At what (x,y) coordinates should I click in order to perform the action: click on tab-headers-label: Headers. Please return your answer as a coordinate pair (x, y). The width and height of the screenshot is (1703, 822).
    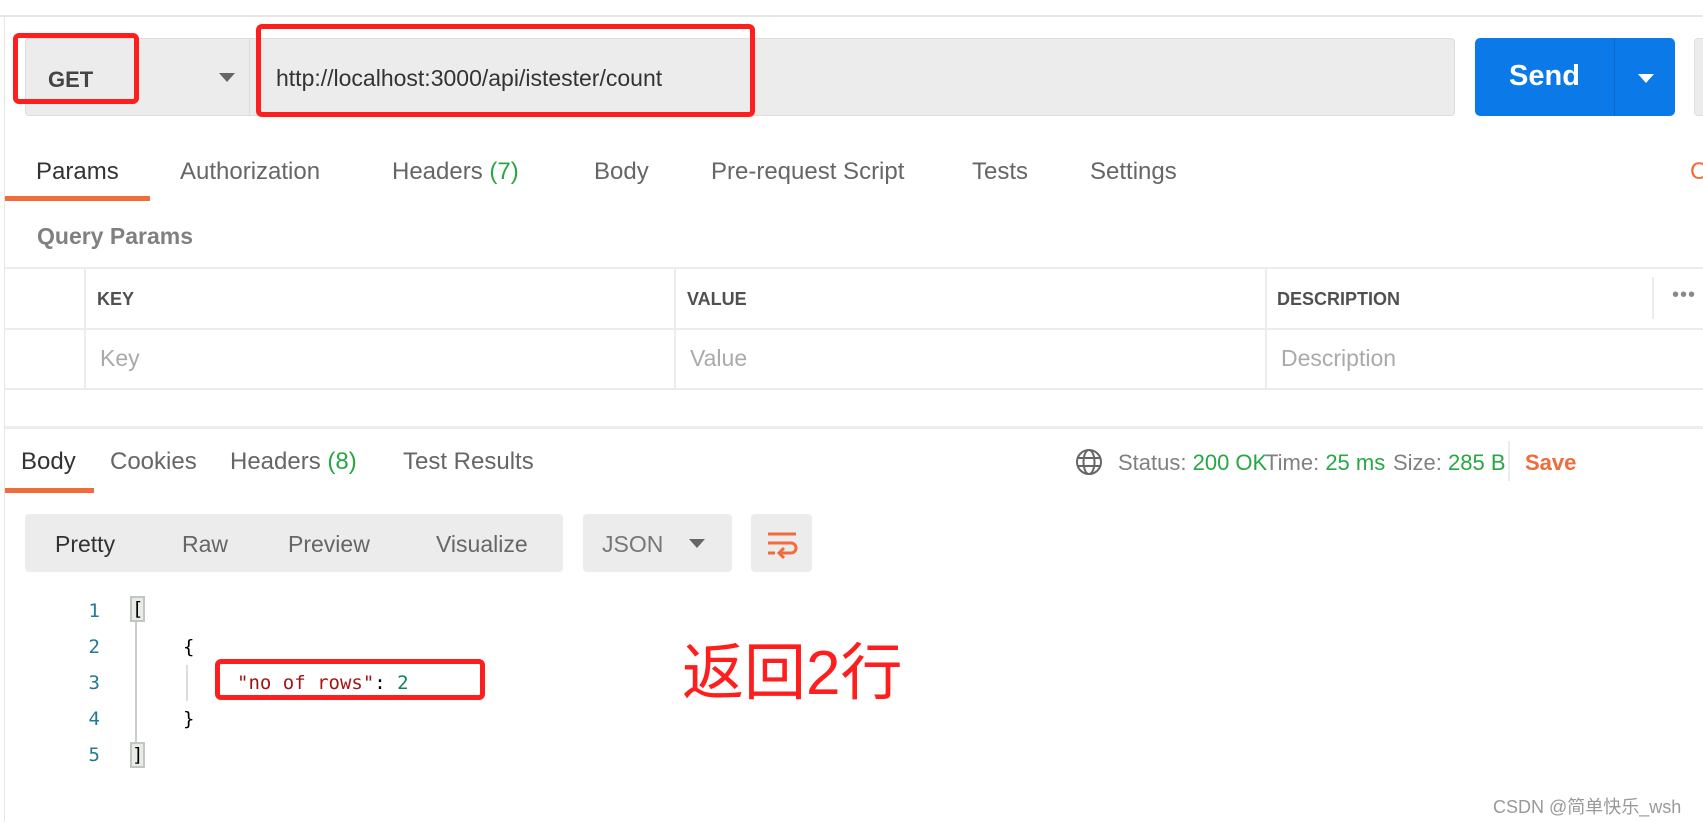
    Looking at the image, I should click on (437, 171).